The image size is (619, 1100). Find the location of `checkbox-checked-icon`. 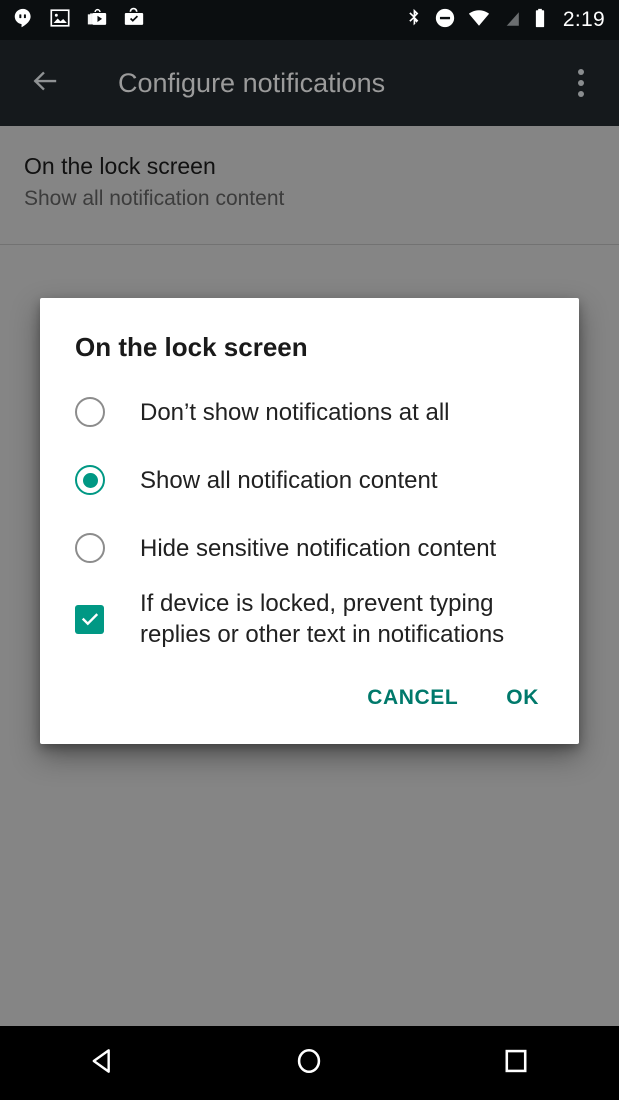

checkbox-checked-icon is located at coordinates (89, 619).